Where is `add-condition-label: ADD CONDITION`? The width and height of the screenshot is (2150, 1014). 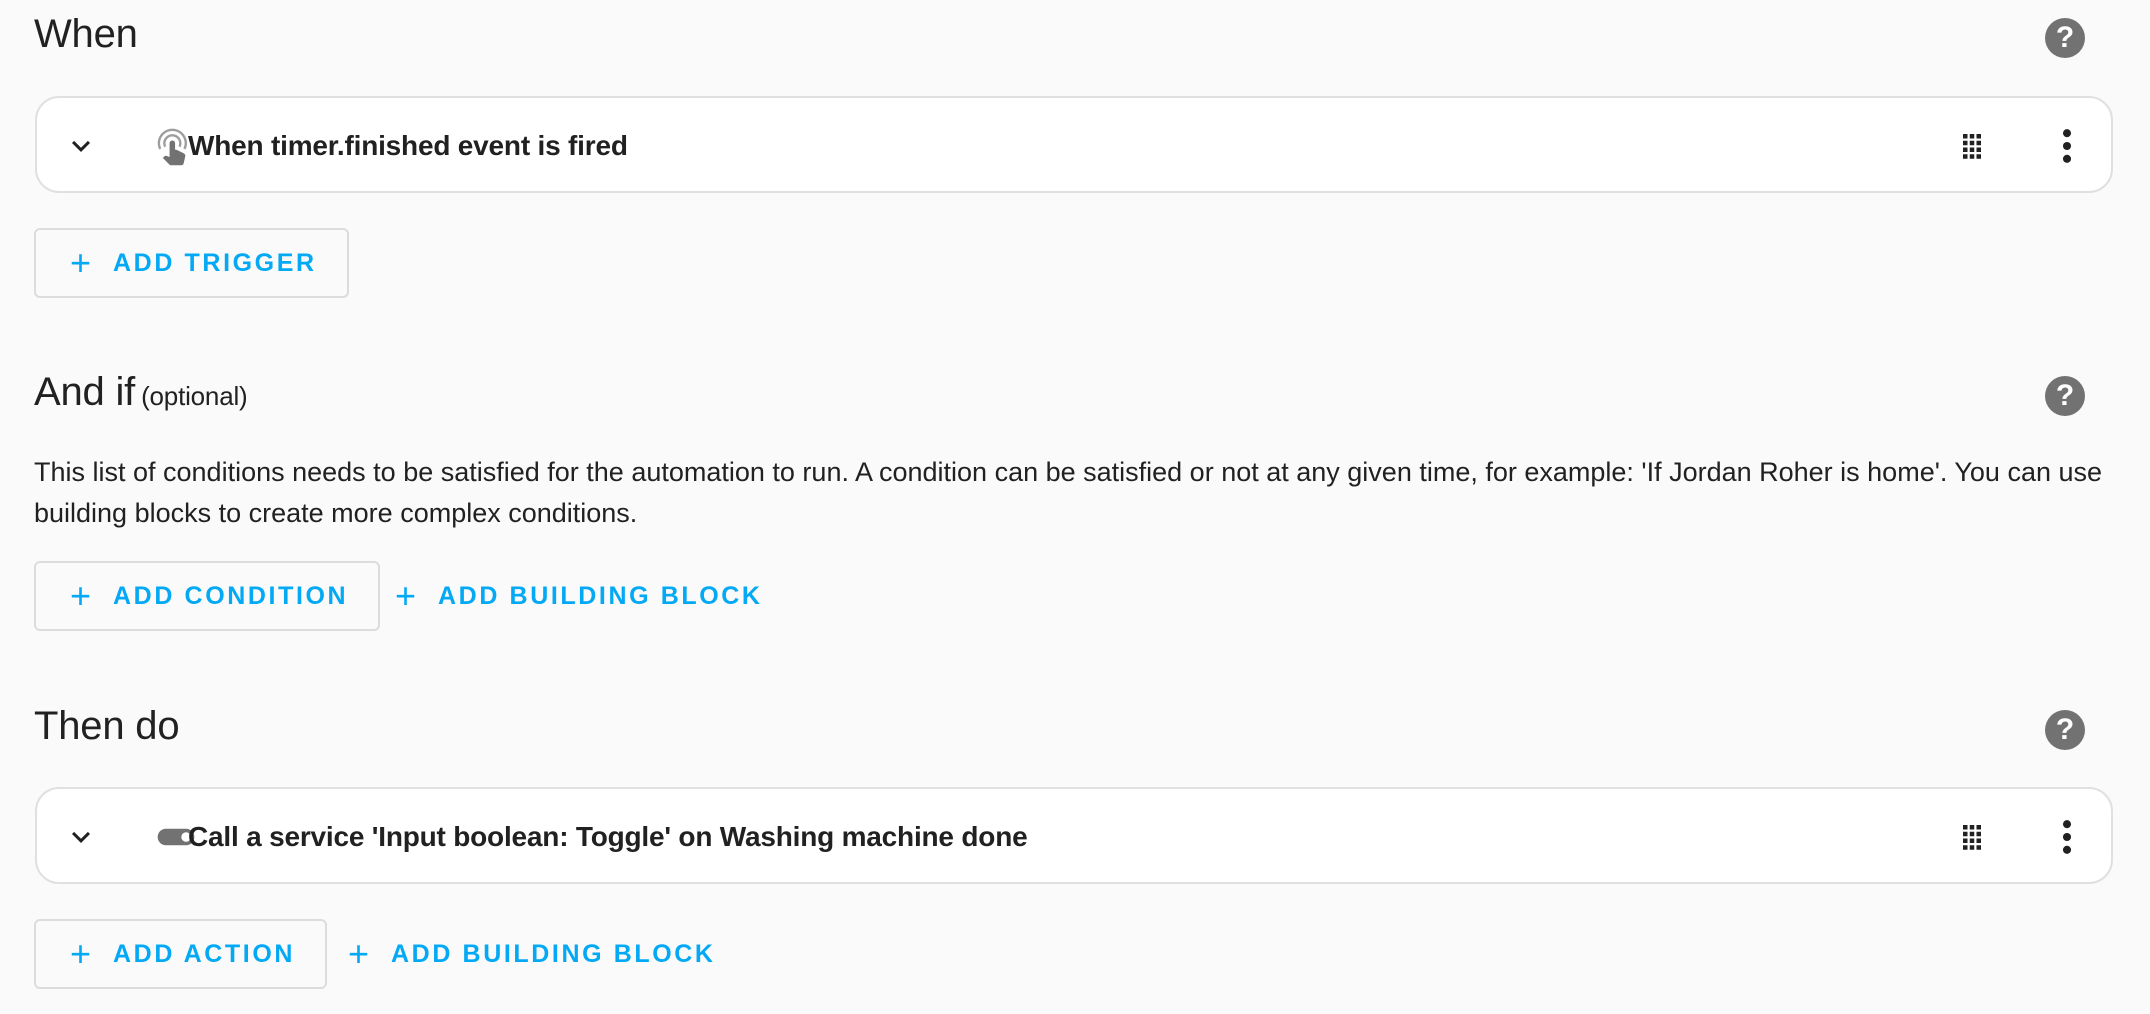
add-condition-label: ADD CONDITION is located at coordinates (231, 595).